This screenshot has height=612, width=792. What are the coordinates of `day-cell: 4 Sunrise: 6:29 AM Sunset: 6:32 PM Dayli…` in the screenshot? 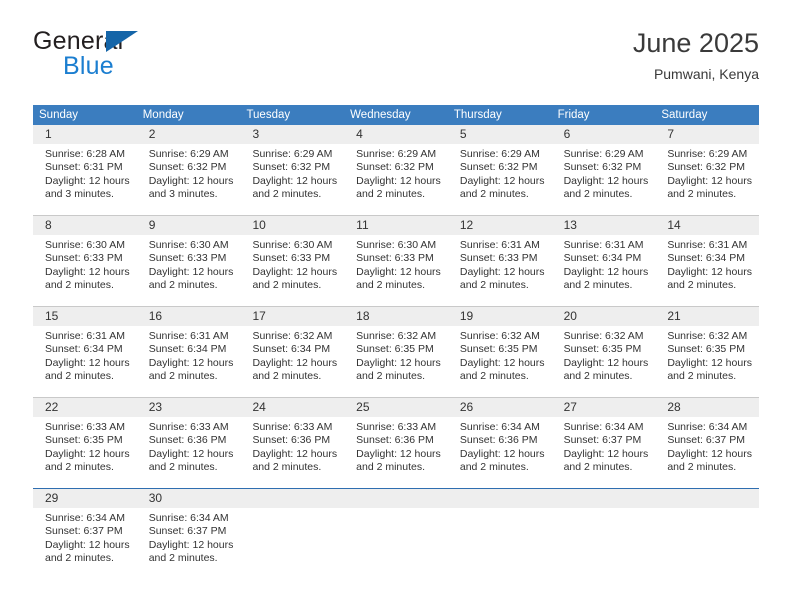 It's located at (396, 170).